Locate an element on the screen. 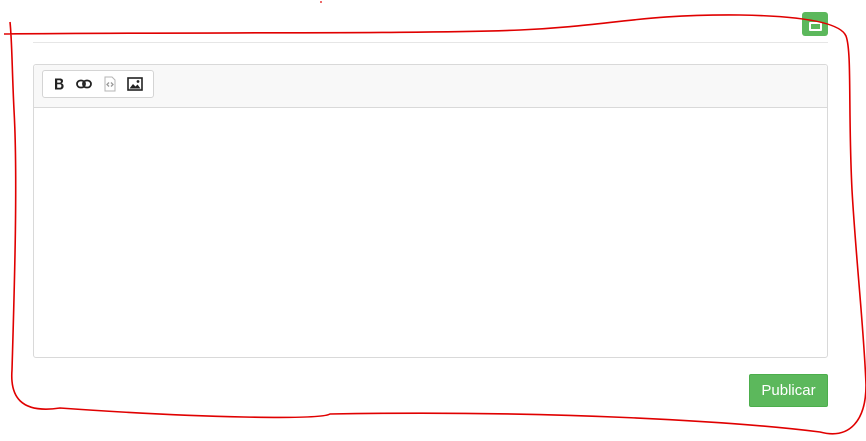 The height and width of the screenshot is (441, 866). link-button is located at coordinates (85, 84).